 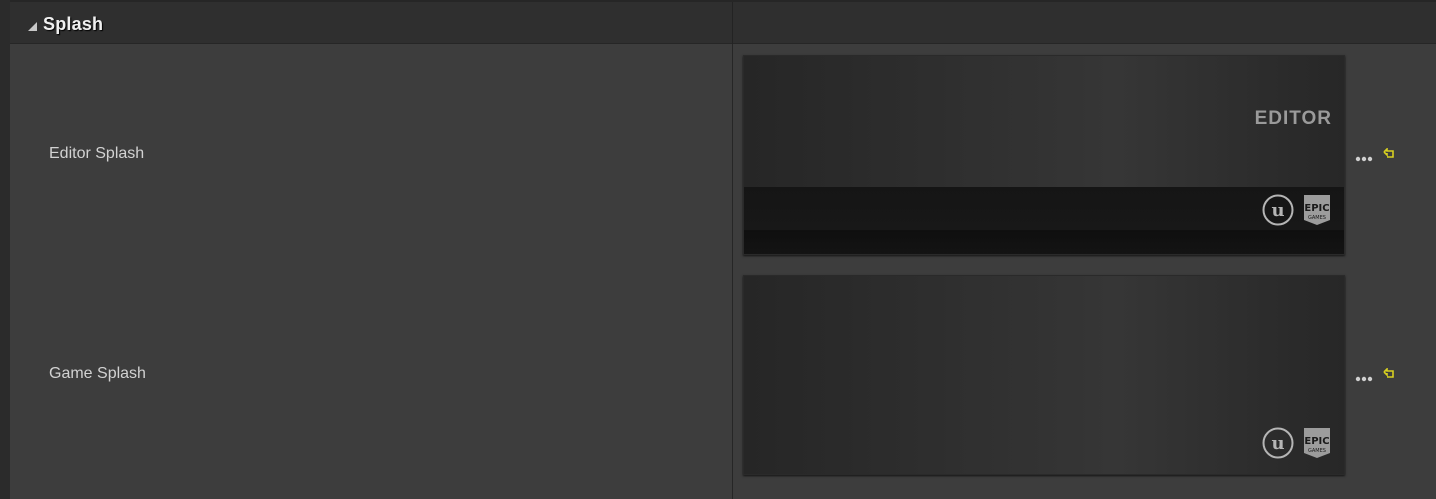 What do you see at coordinates (1364, 159) in the screenshot?
I see `editor-splash-browse-ellipsis-icon` at bounding box center [1364, 159].